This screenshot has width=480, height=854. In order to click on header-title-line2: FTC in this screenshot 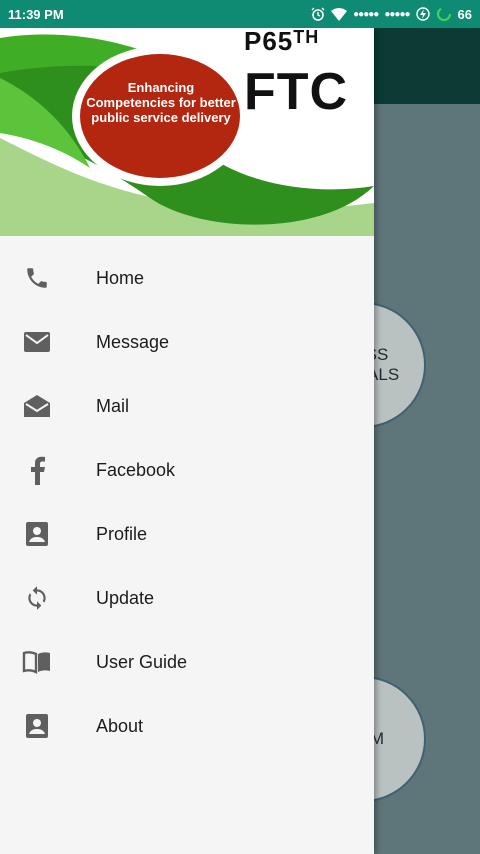, I will do `click(296, 92)`.